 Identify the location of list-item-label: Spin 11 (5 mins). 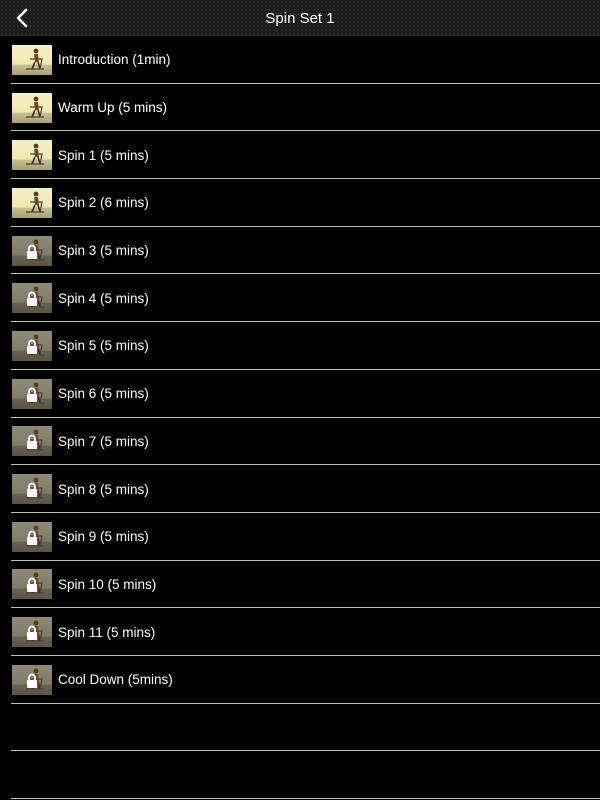
(107, 632).